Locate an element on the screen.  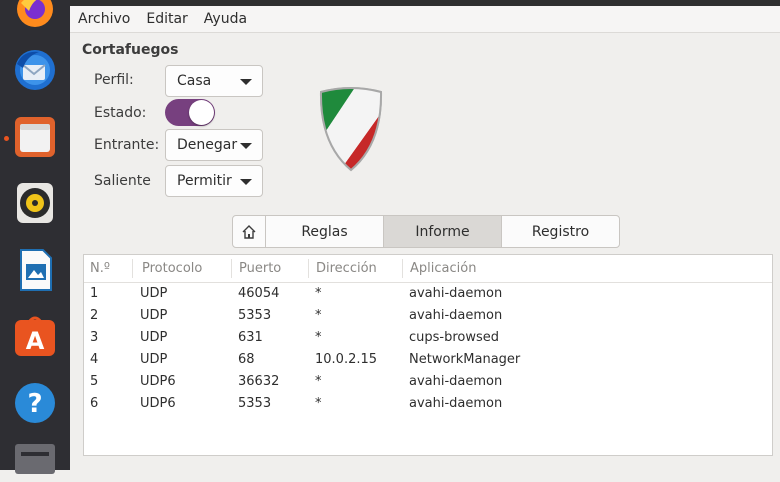
cell-number: 3 is located at coordinates (94, 337).